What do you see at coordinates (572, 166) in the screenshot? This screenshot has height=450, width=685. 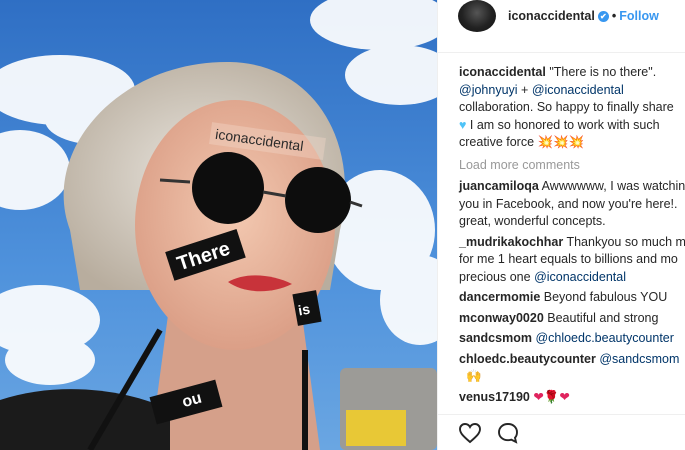 I see `load-more-comments-button: Load more comments` at bounding box center [572, 166].